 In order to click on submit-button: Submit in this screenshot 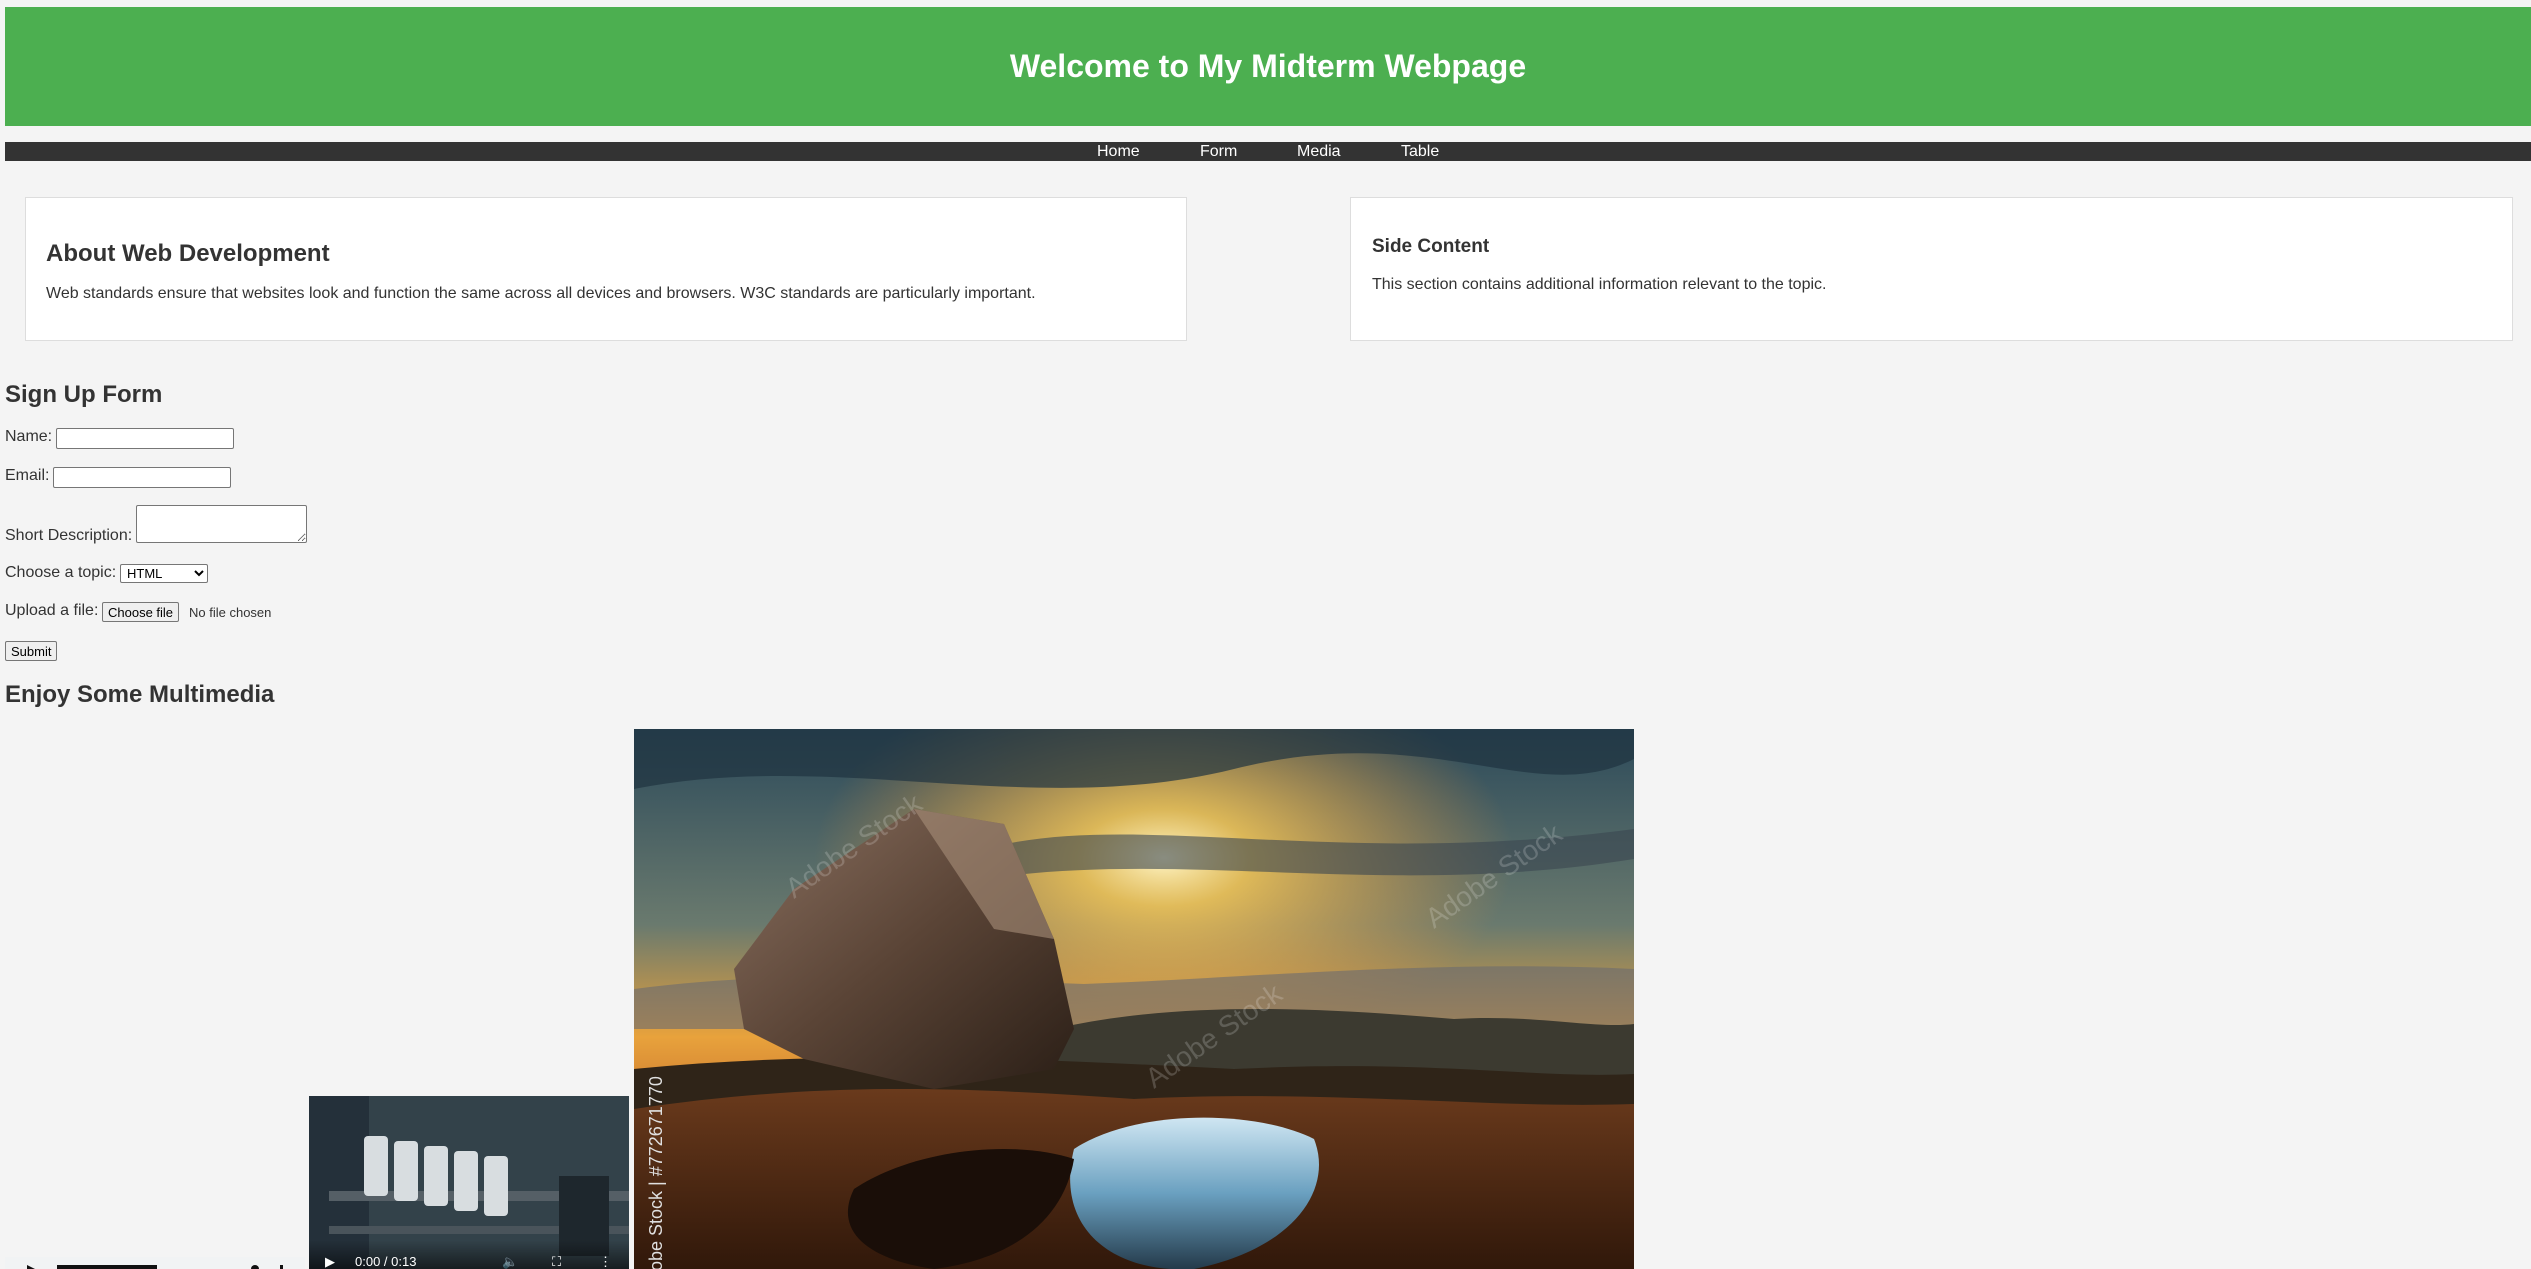, I will do `click(31, 651)`.